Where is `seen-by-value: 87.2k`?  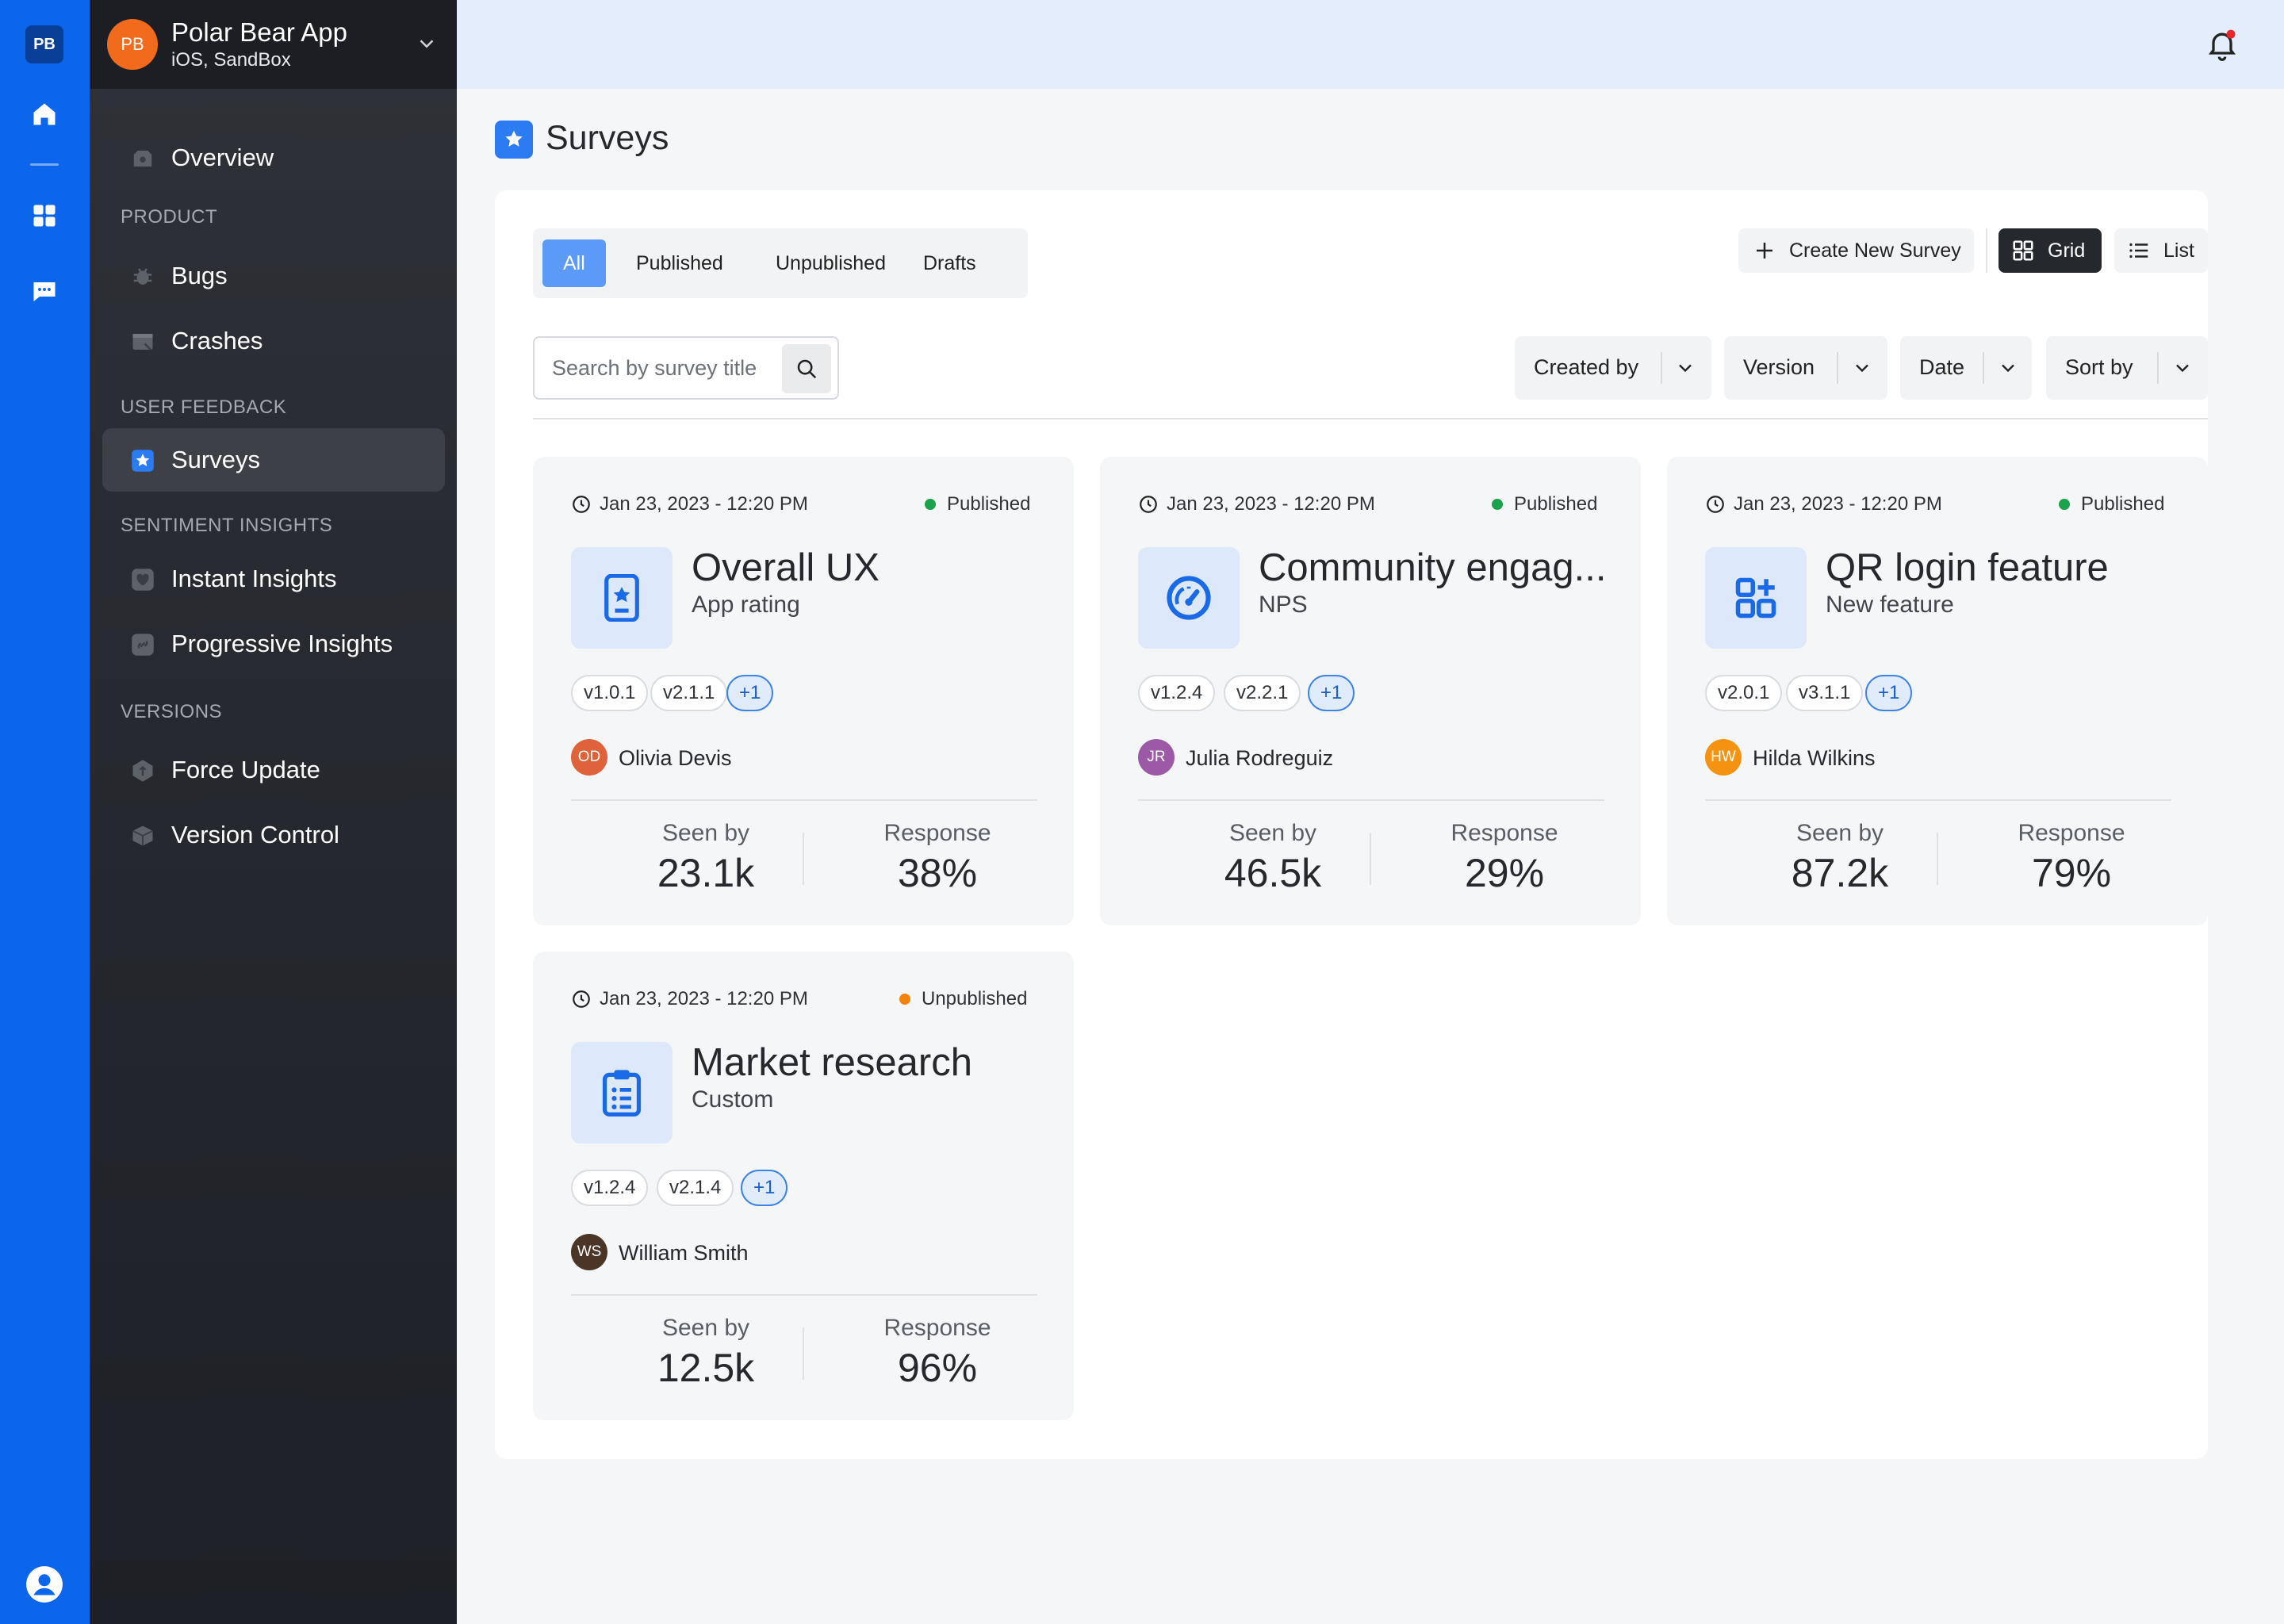
seen-by-value: 87.2k is located at coordinates (1840, 873).